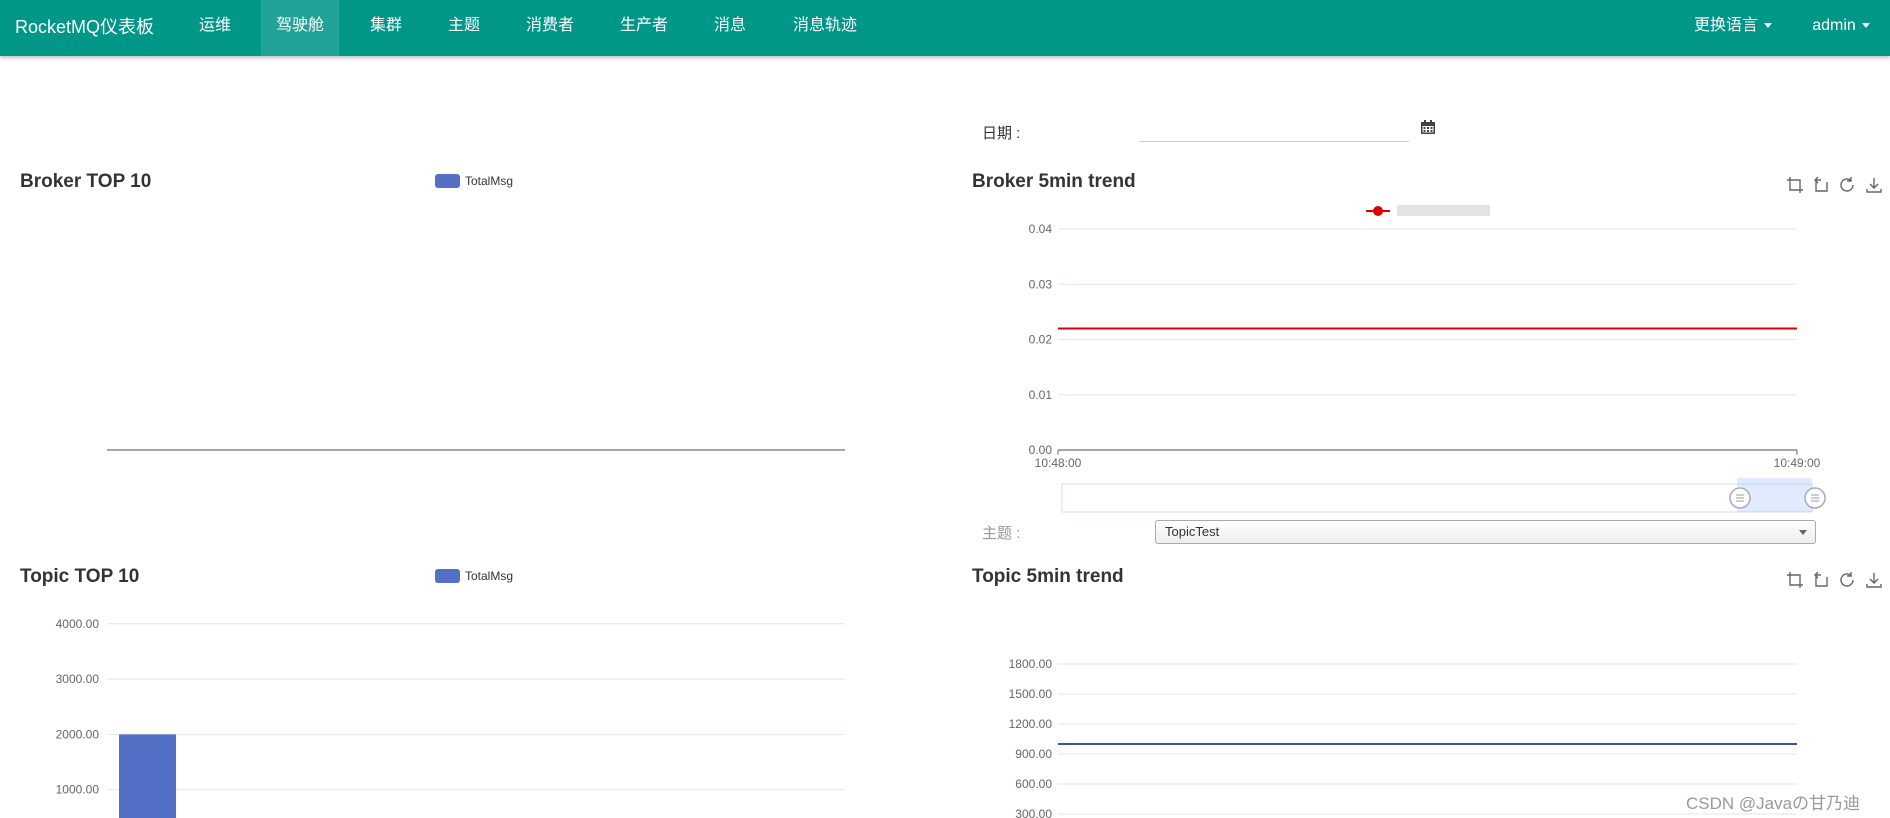 Image resolution: width=1890 pixels, height=818 pixels. What do you see at coordinates (1428, 127) in the screenshot?
I see `calendar-icon` at bounding box center [1428, 127].